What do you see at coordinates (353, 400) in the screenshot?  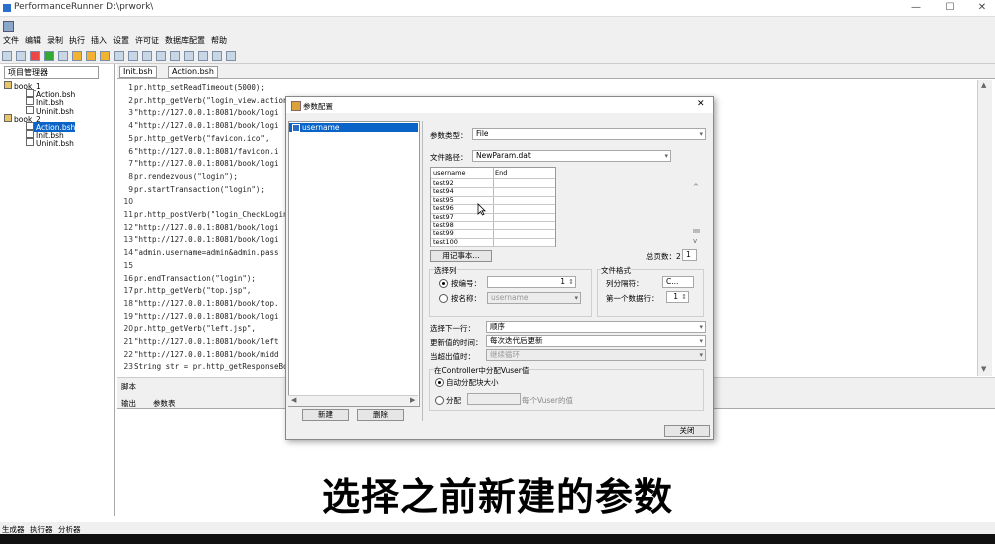 I see `param-list-hscroll: ◀ ▶` at bounding box center [353, 400].